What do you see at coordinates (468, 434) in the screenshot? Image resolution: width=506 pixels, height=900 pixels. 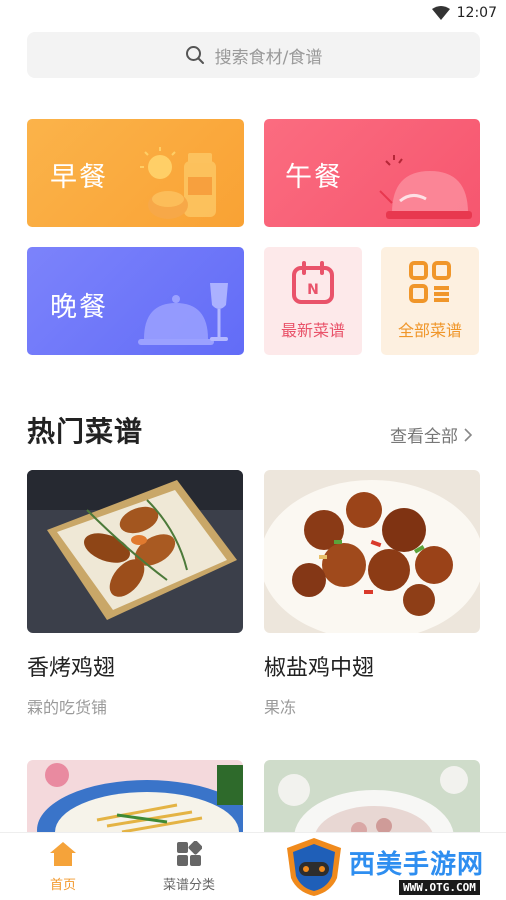 I see `chevron-right-icon` at bounding box center [468, 434].